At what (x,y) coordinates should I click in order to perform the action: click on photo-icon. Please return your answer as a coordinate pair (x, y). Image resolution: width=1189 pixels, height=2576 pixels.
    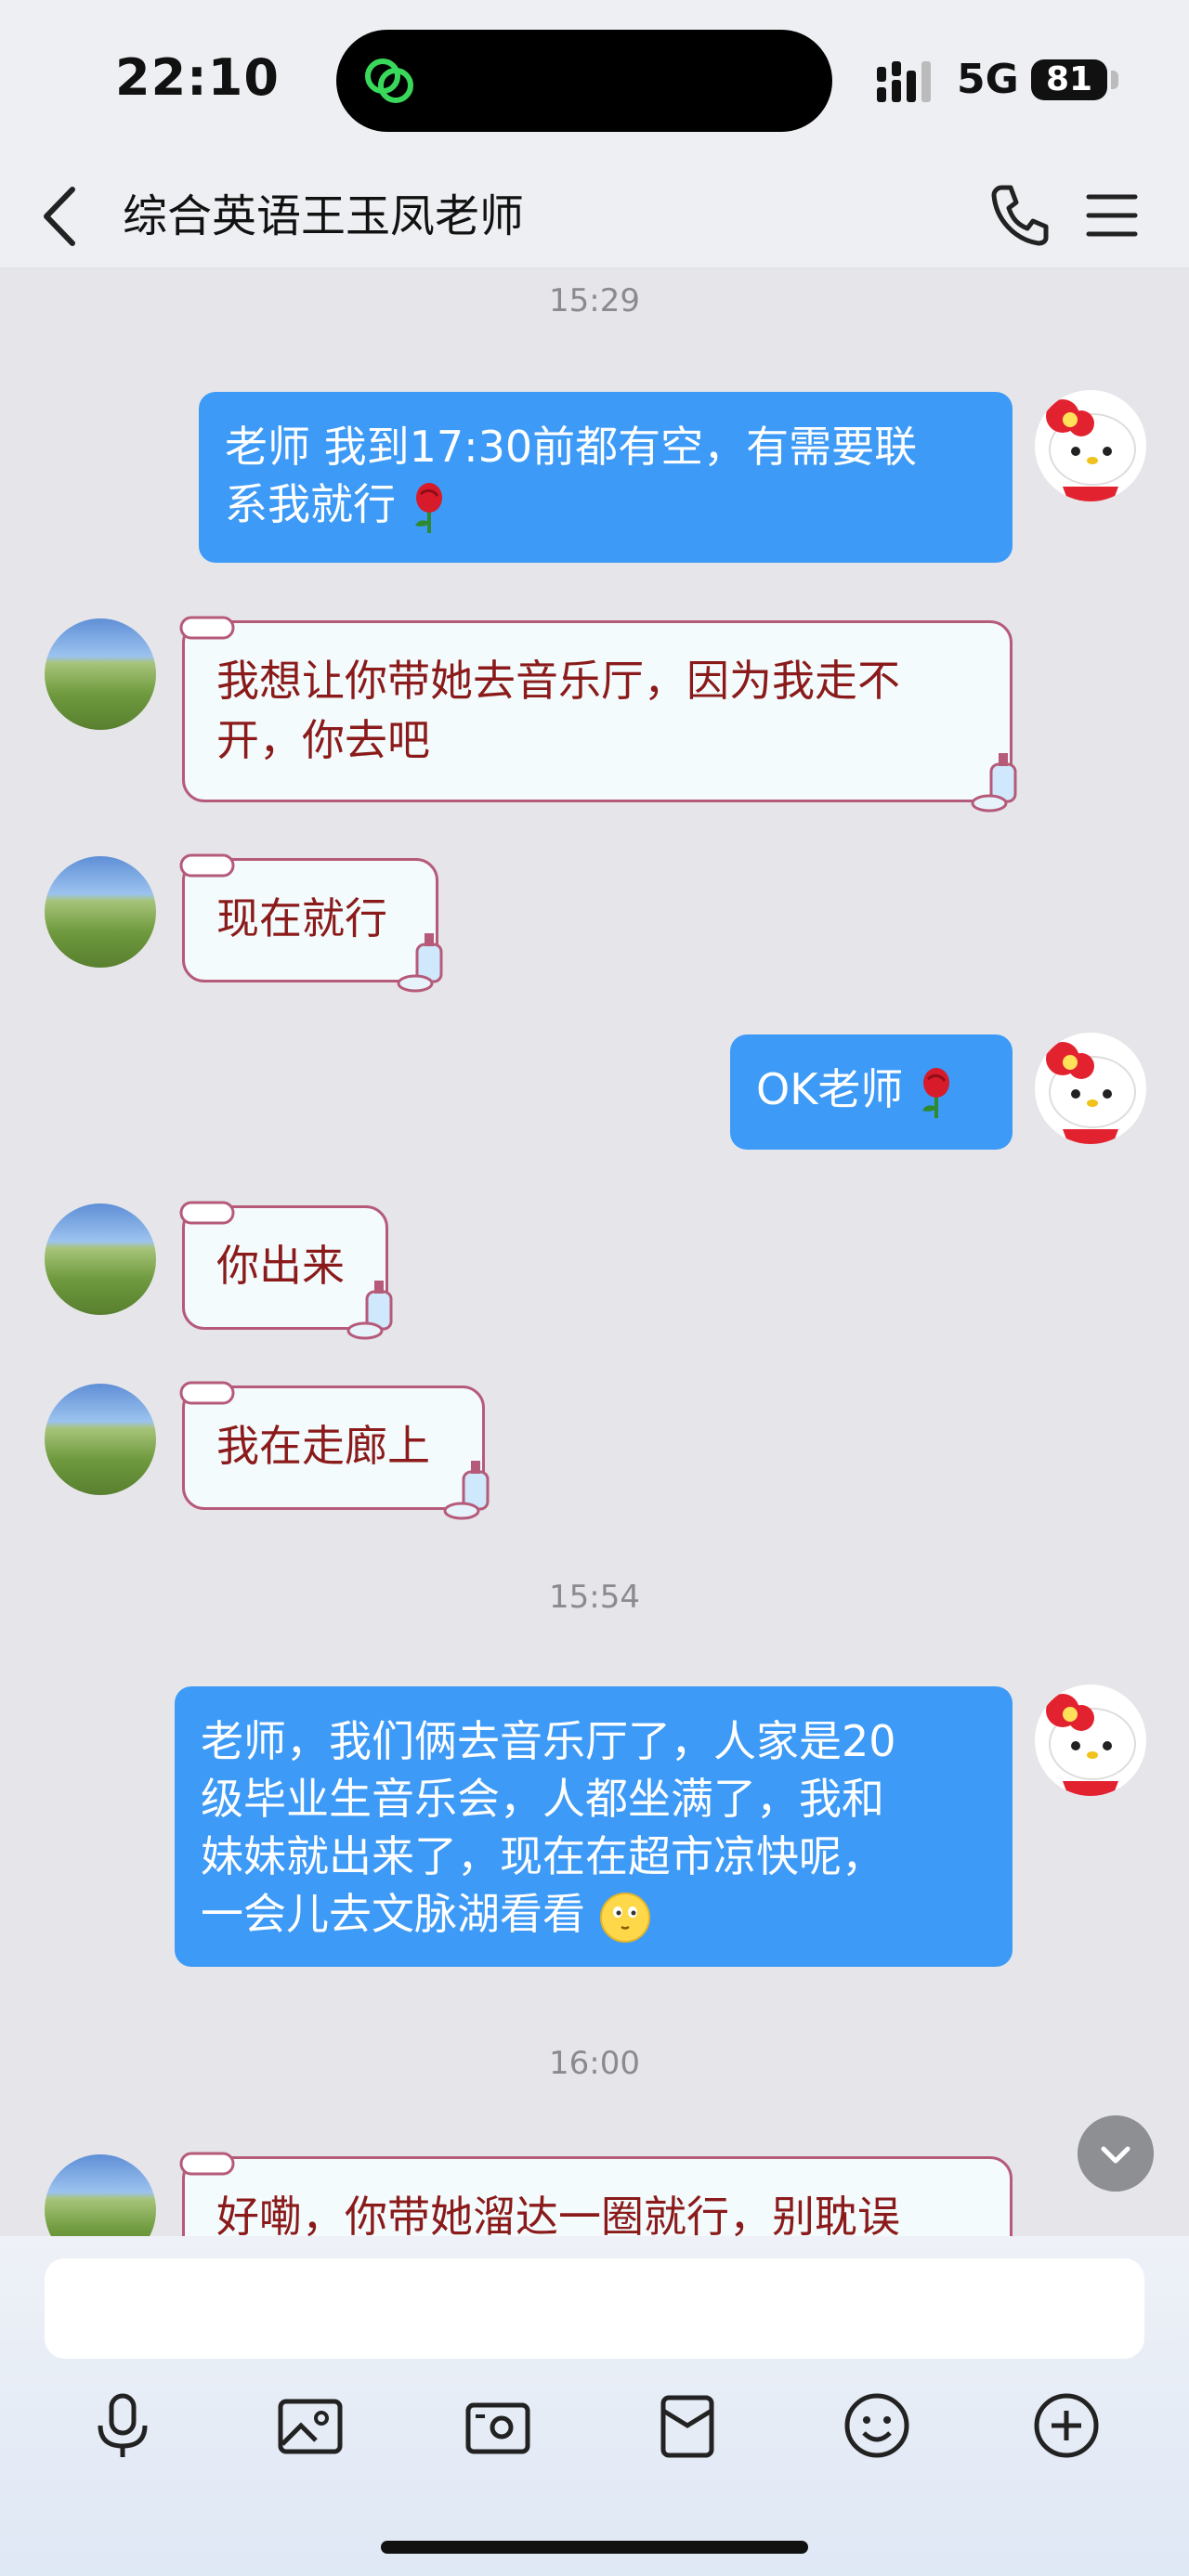
    Looking at the image, I should click on (310, 2425).